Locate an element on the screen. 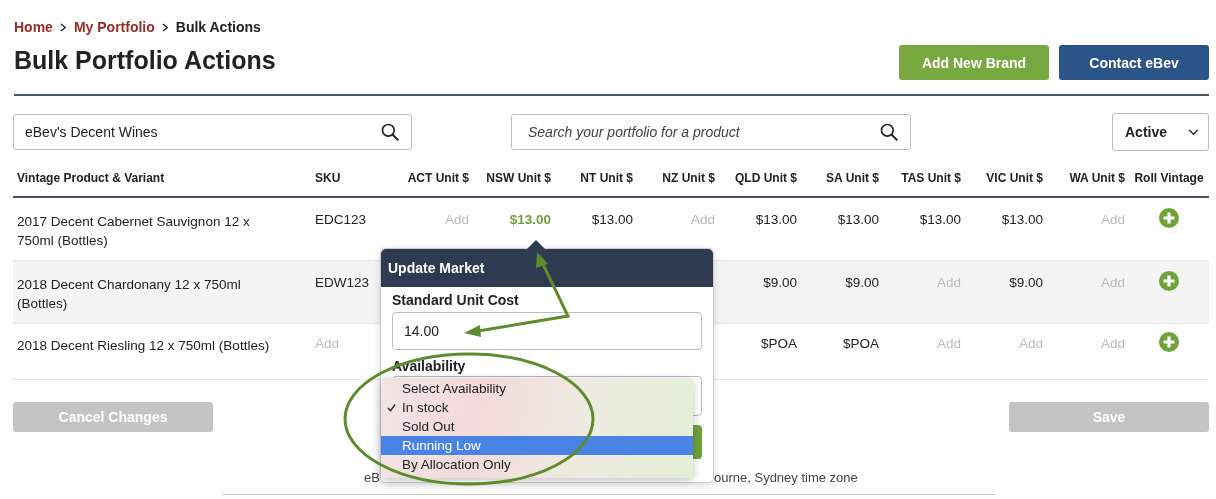 The image size is (1216, 499). menu-option: Select Availability is located at coordinates (537, 388).